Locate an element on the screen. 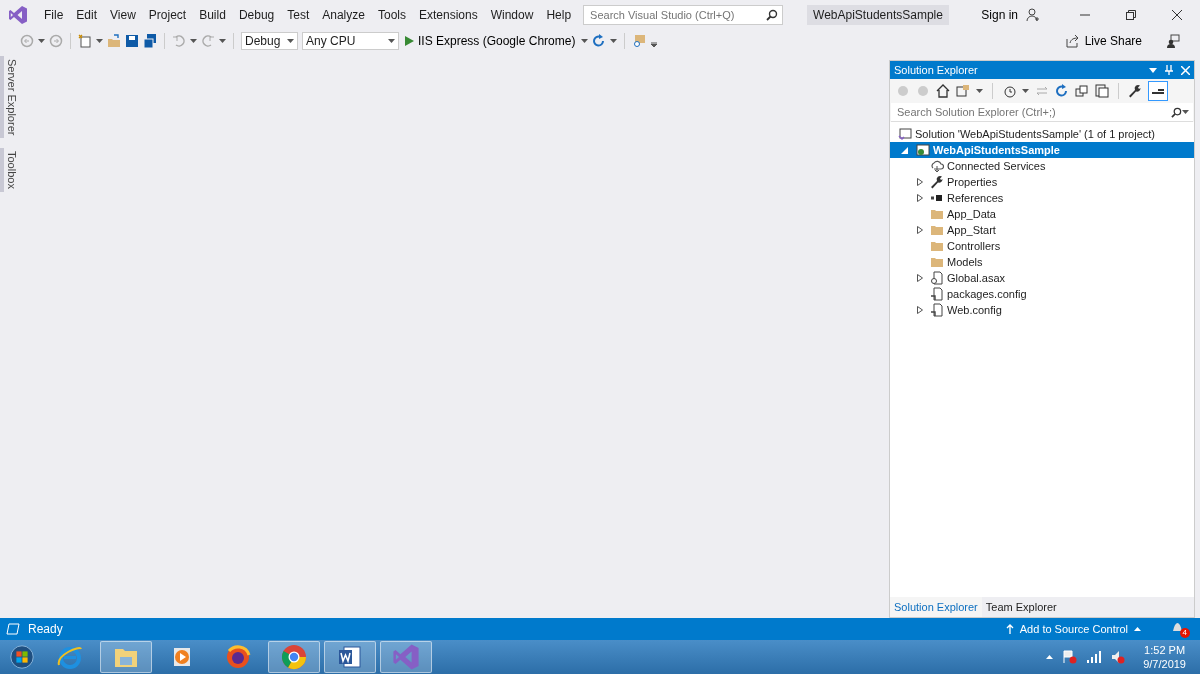  signal-icon is located at coordinates (1094, 657).